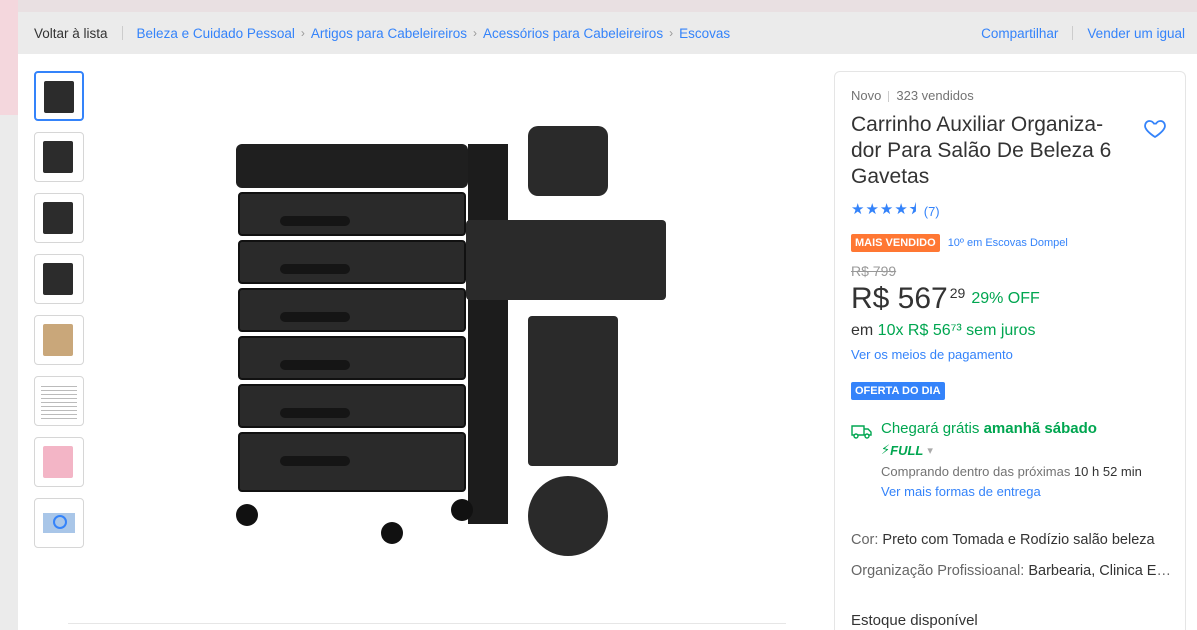 The height and width of the screenshot is (630, 1197). I want to click on price: R$ 567 29 29% OFF, so click(1010, 299).